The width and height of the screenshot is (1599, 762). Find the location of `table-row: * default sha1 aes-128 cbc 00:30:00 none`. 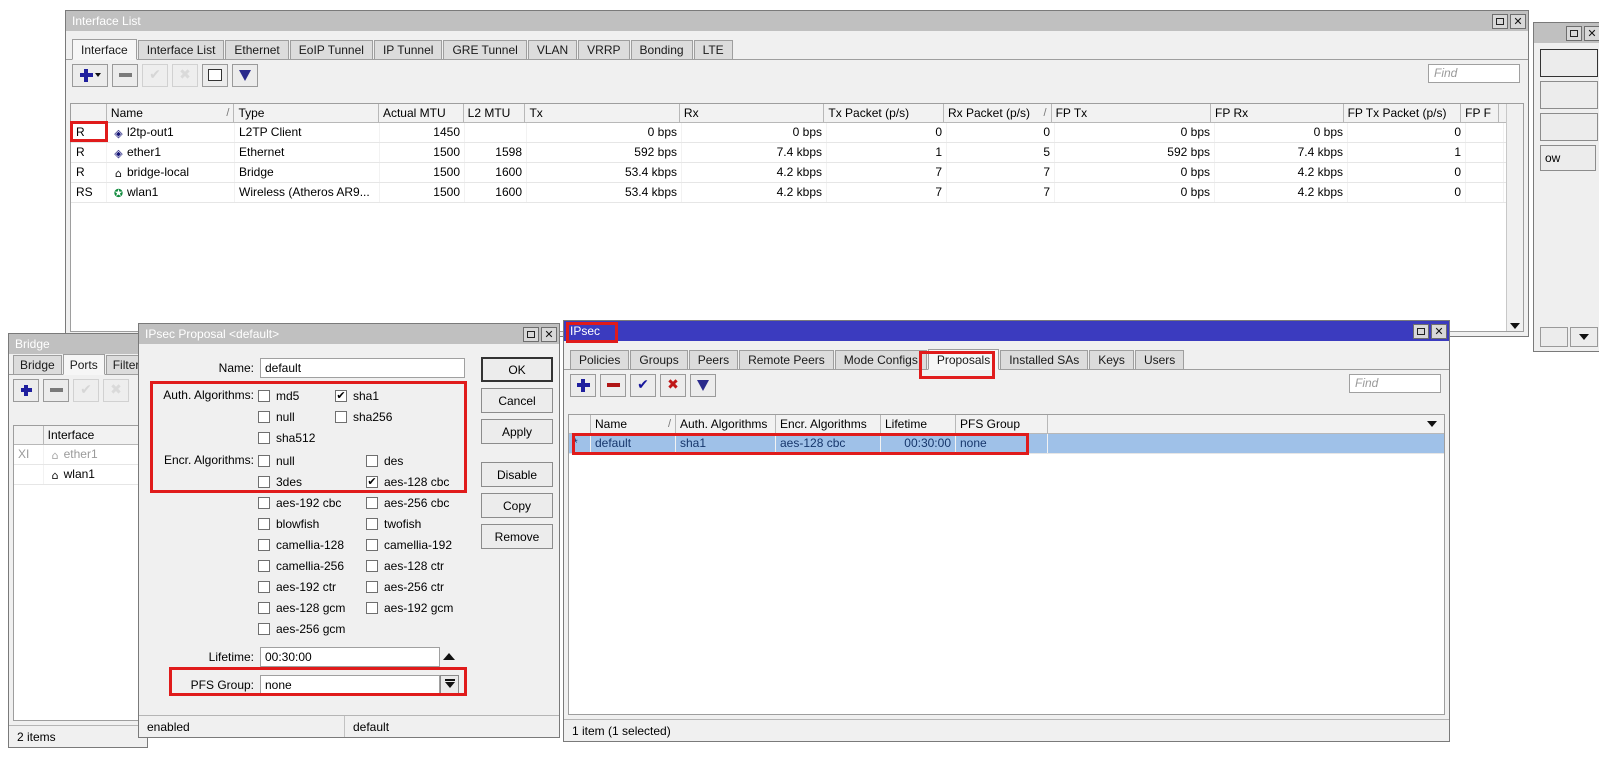

table-row: * default sha1 aes-128 cbc 00:30:00 none is located at coordinates (1006, 444).